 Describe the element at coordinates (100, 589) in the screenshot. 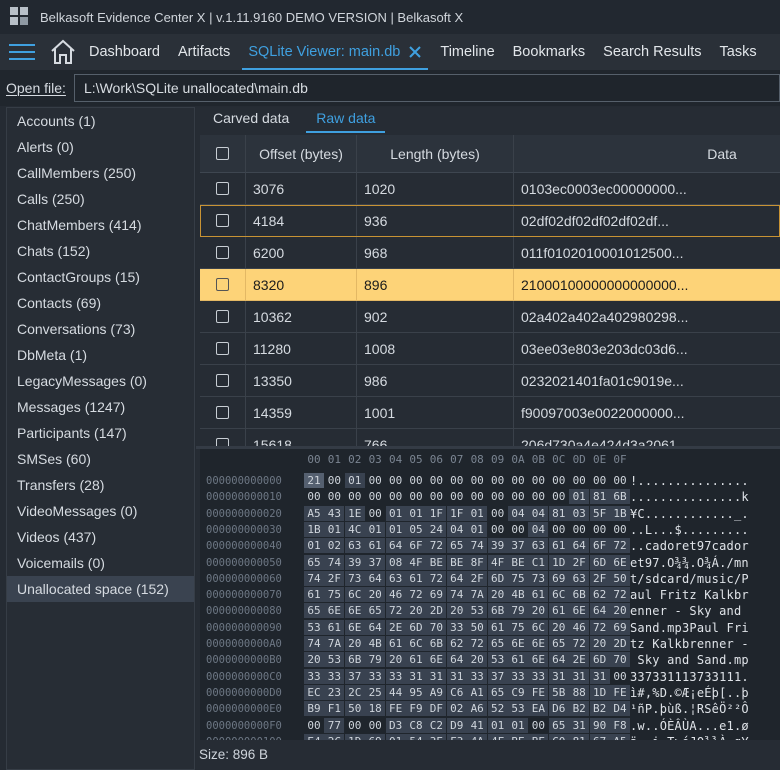

I see `table-item-unallocated-space: Unallocated space (152)` at that location.